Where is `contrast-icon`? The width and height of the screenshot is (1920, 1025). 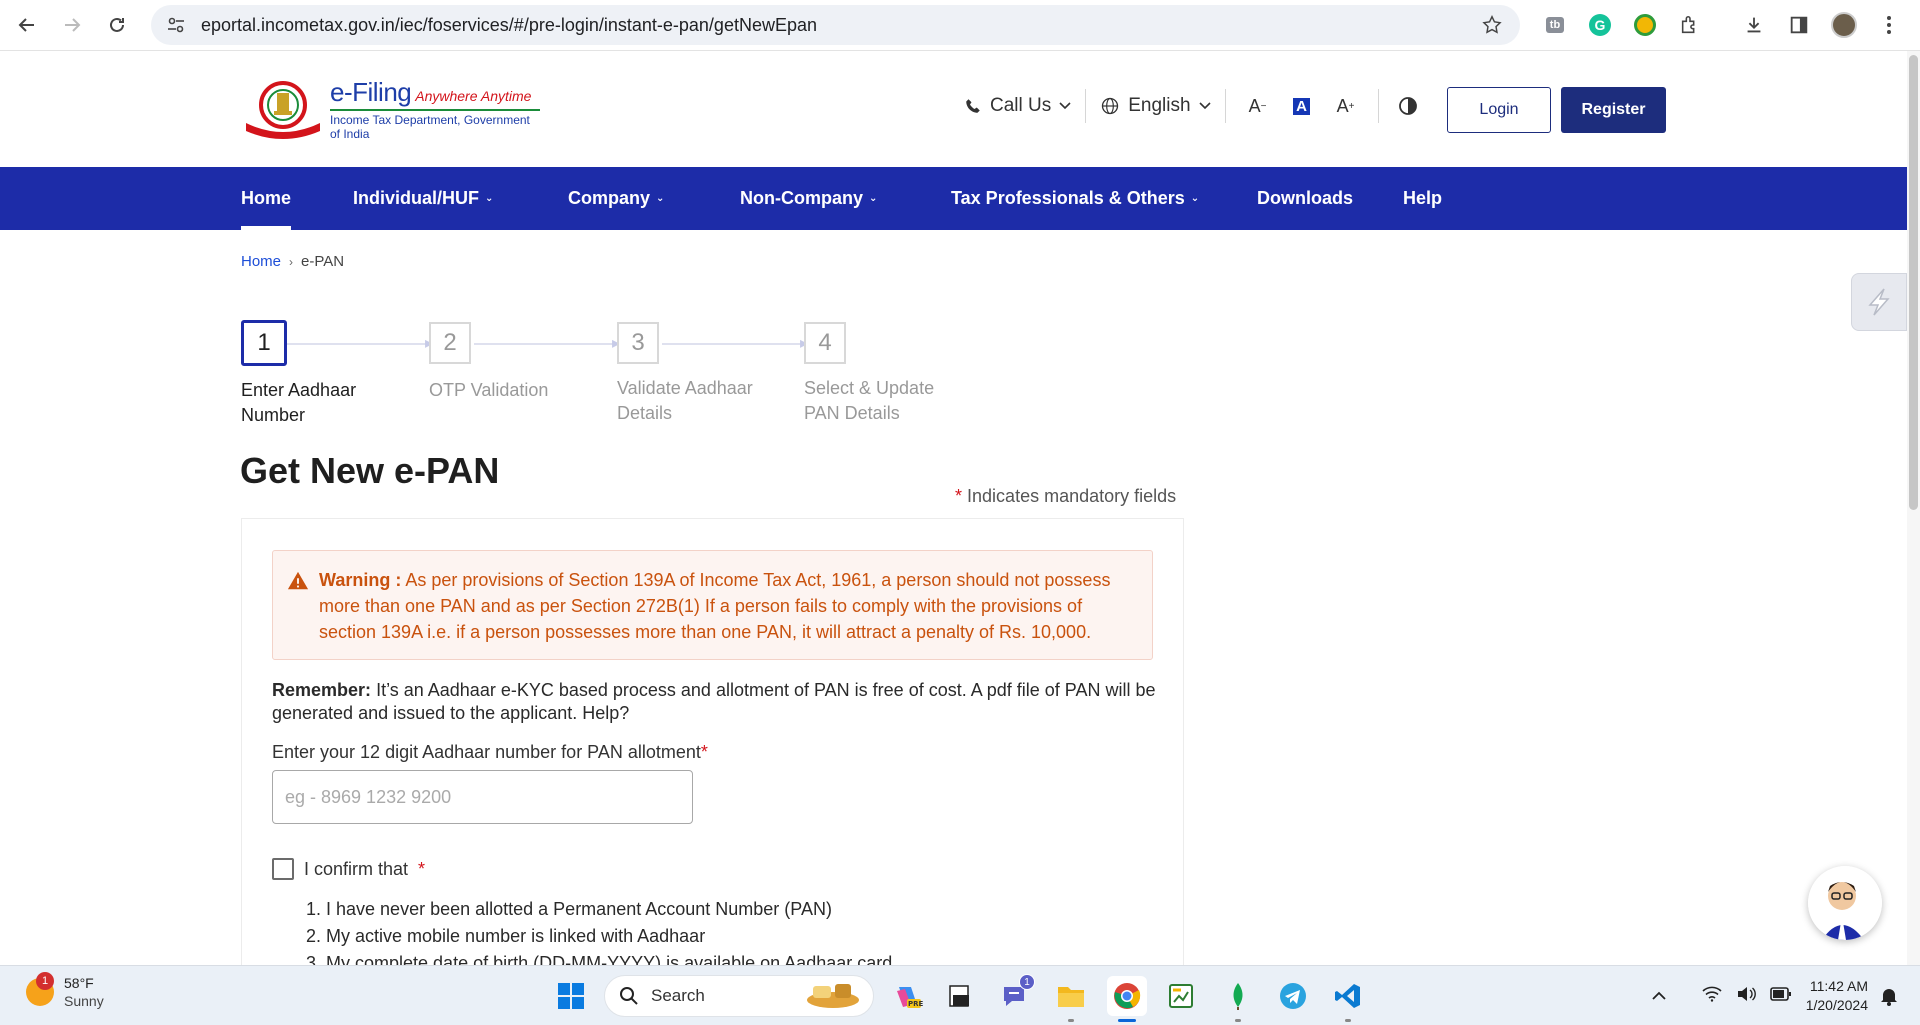 contrast-icon is located at coordinates (1407, 106).